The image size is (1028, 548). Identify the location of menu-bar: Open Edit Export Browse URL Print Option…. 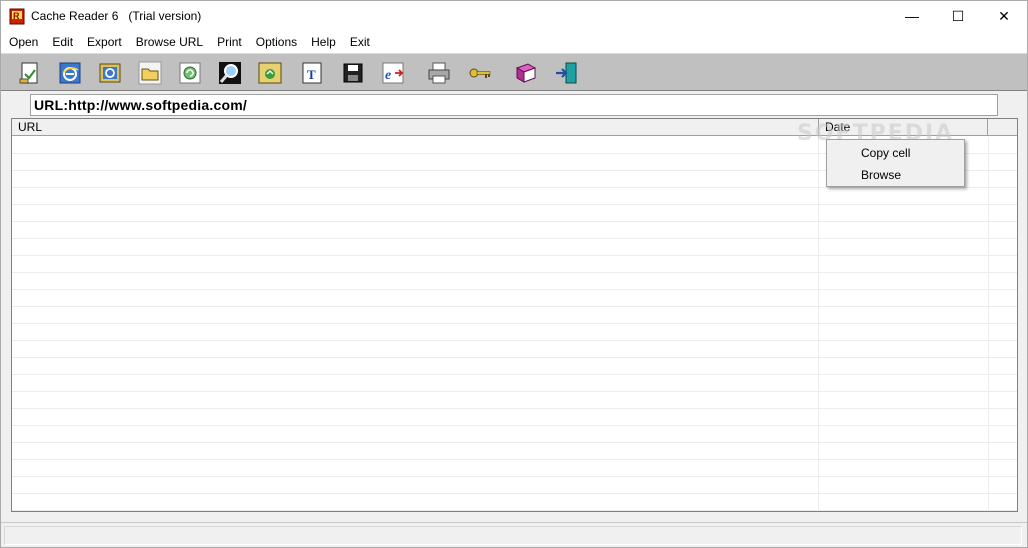
(514, 42).